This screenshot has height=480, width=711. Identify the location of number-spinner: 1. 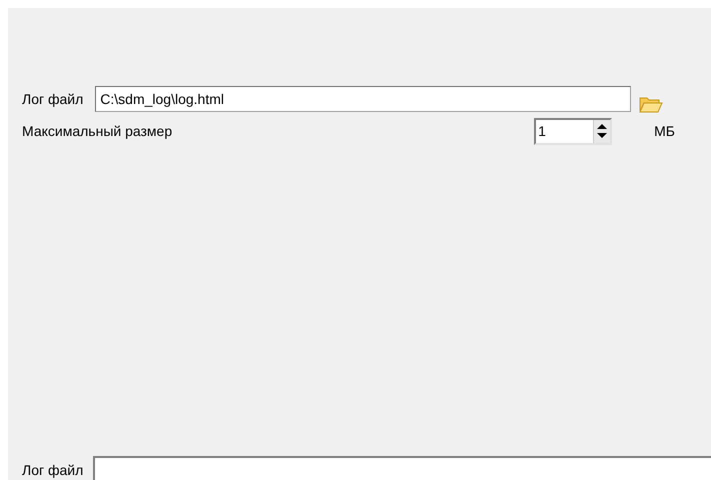
(573, 131).